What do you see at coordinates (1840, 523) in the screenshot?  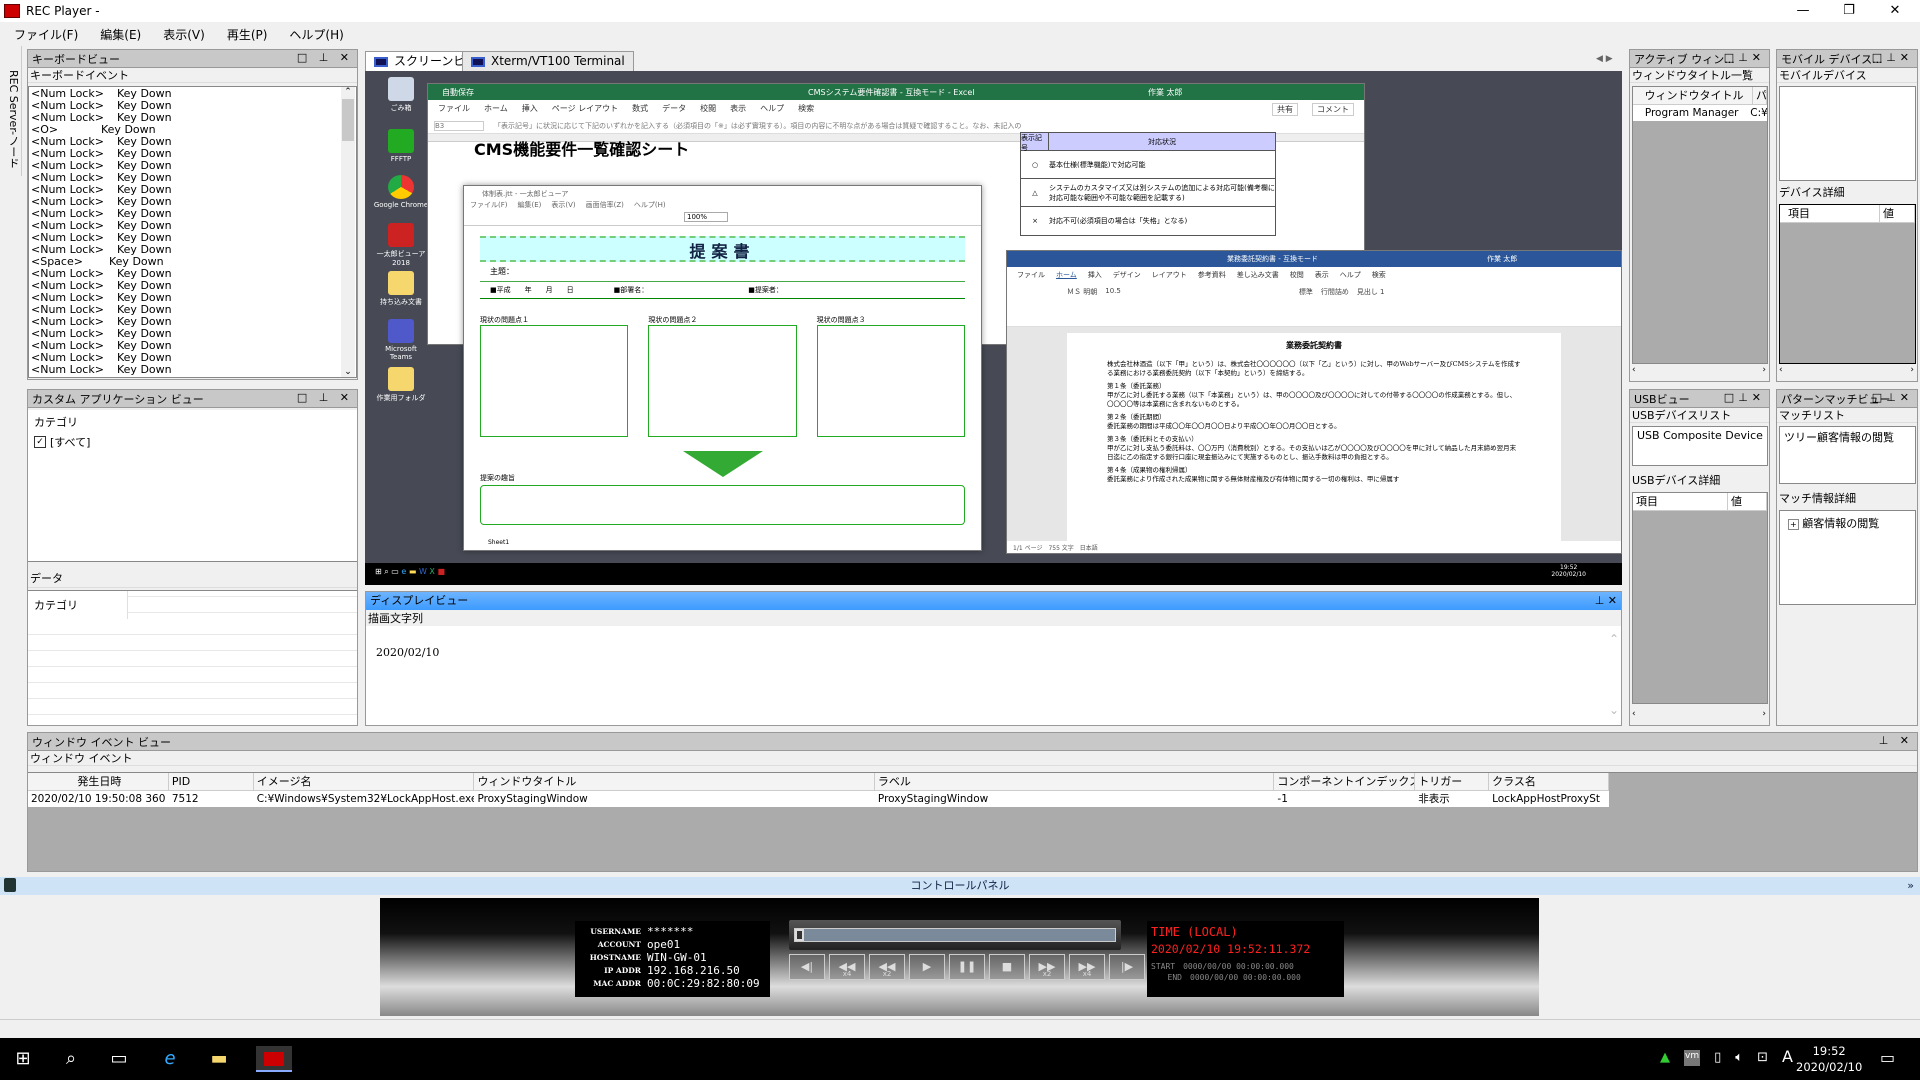 I see `tree-node: 顧客情報の閲覧` at bounding box center [1840, 523].